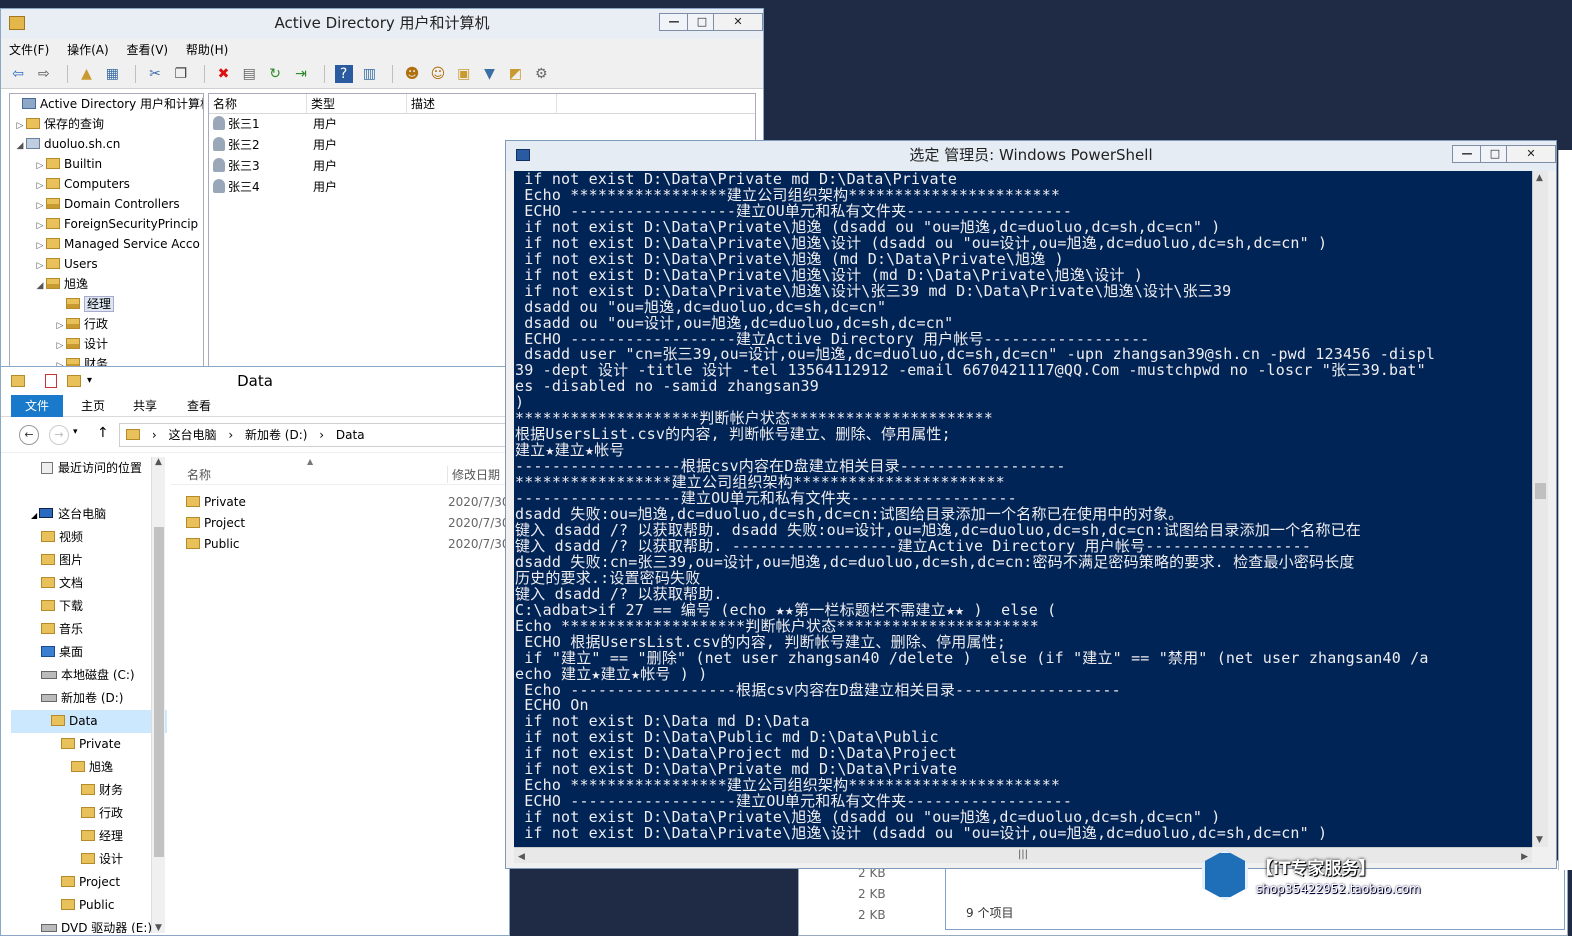  What do you see at coordinates (106, 164) in the screenshot?
I see `tree-item-builtin: ▷ Builtin` at bounding box center [106, 164].